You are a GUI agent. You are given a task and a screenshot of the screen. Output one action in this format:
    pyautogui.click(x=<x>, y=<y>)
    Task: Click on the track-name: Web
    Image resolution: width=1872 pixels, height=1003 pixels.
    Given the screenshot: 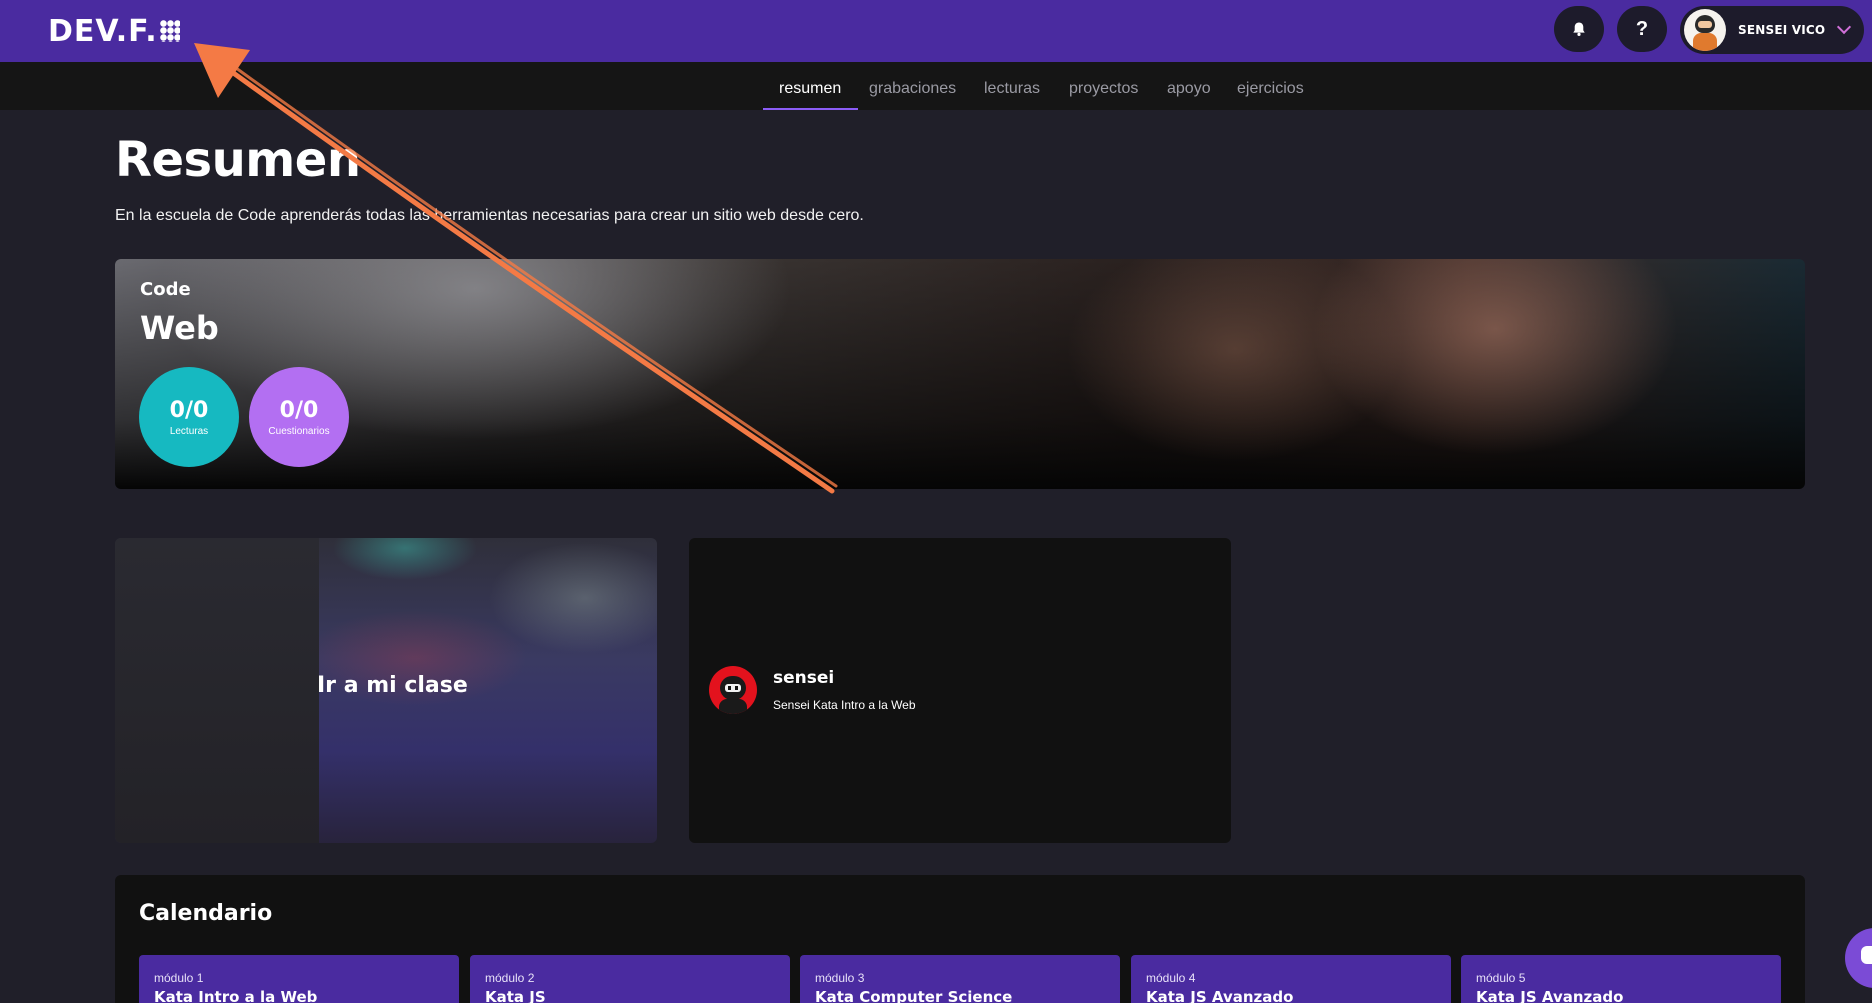 What is the action you would take?
    pyautogui.click(x=179, y=328)
    